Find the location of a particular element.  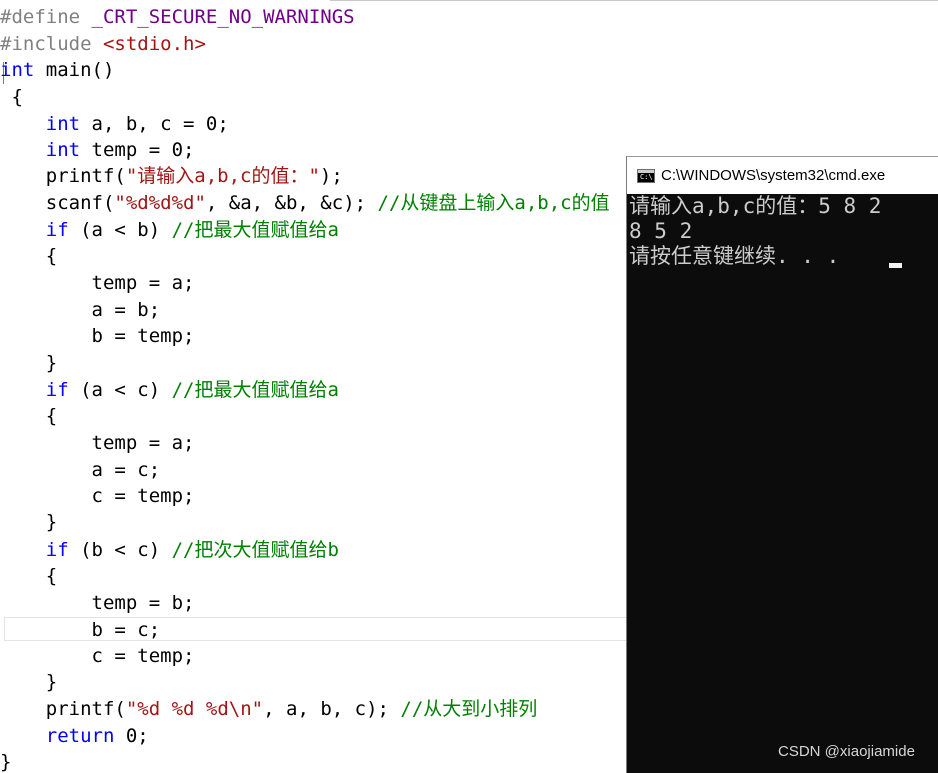

code-line-9: if (a < b) //把最大值赋值给a is located at coordinates (169, 230).